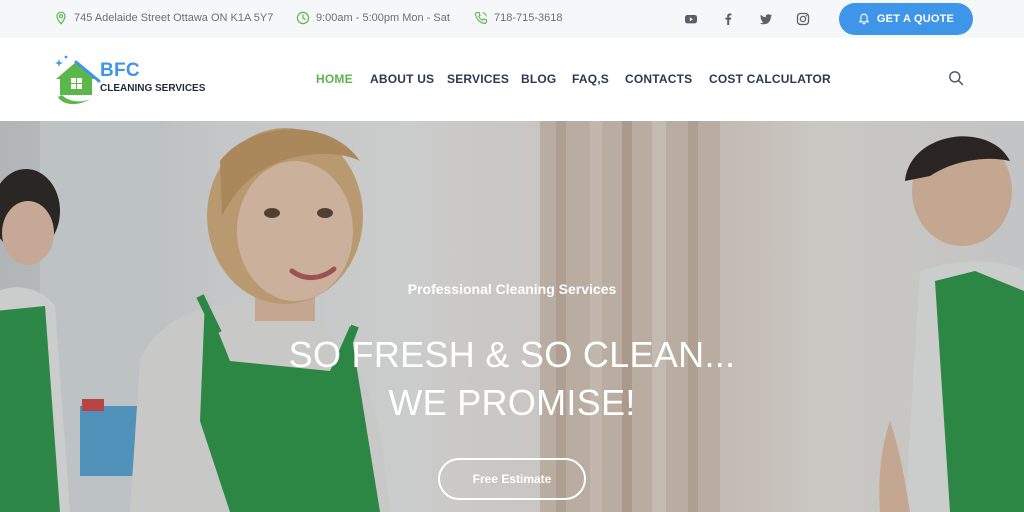 This screenshot has width=1024, height=512. Describe the element at coordinates (538, 79) in the screenshot. I see `nav-blog: BLOG` at that location.